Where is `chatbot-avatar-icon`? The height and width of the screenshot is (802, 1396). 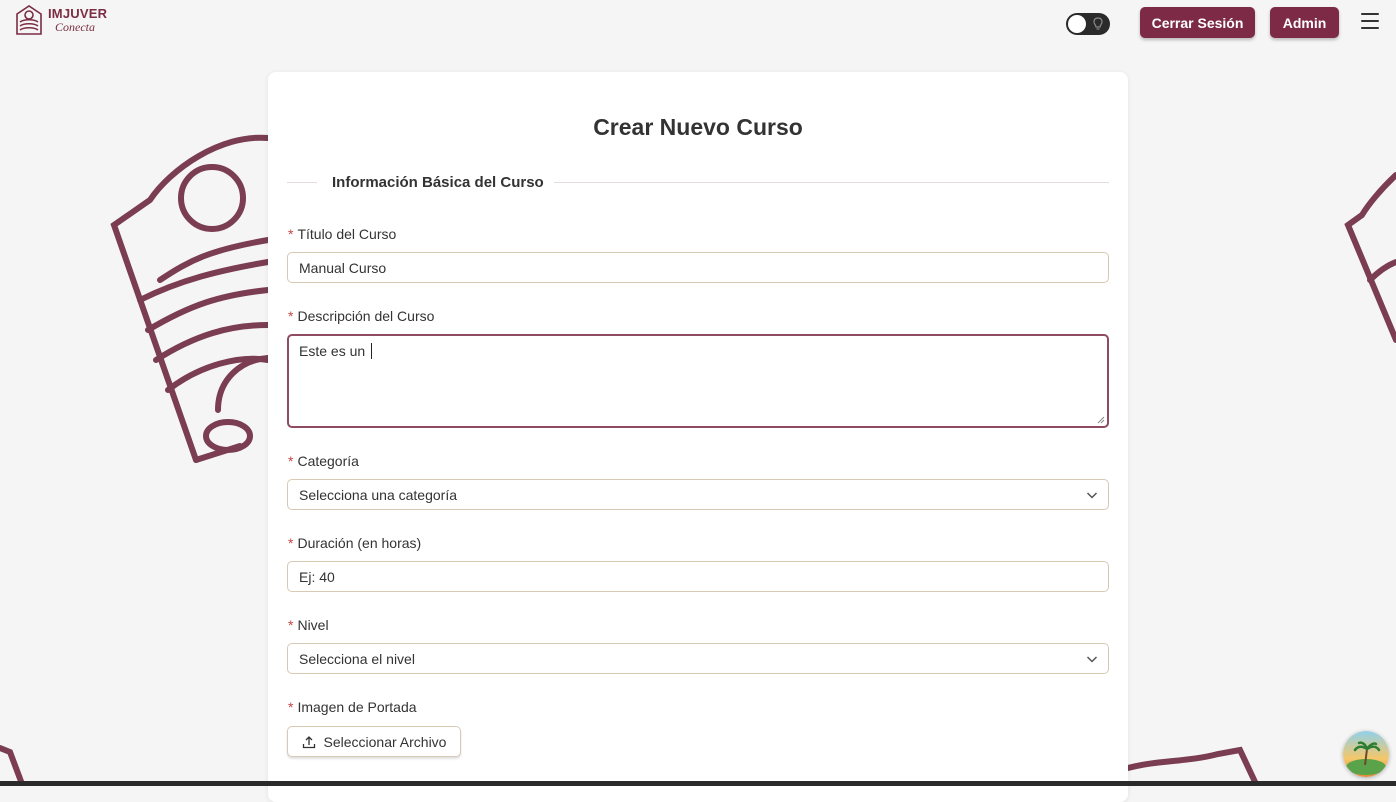
chatbot-avatar-icon is located at coordinates (1366, 754).